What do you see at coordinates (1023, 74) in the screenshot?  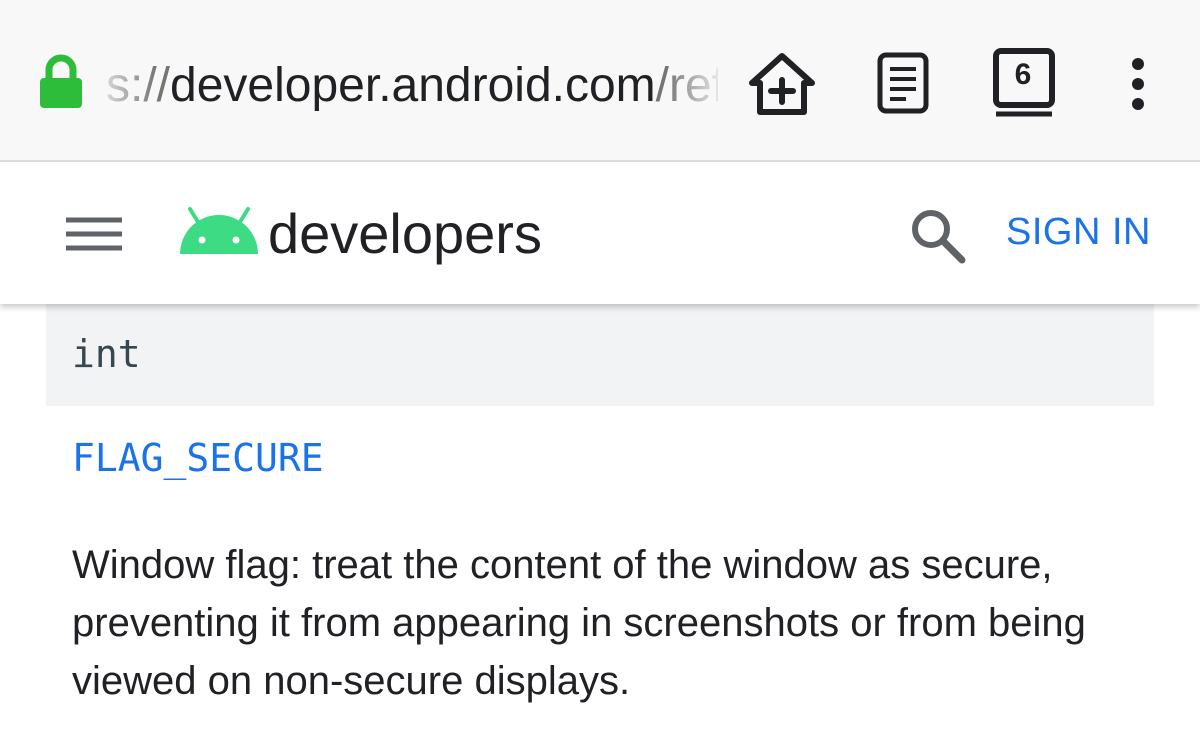 I see `tab-count: 6` at bounding box center [1023, 74].